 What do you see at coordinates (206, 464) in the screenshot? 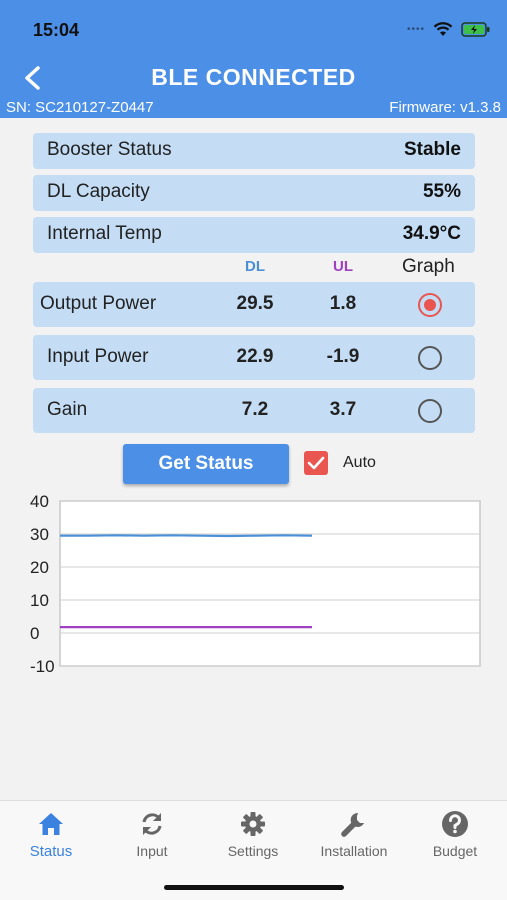
I see `get-status-button: Get Status` at bounding box center [206, 464].